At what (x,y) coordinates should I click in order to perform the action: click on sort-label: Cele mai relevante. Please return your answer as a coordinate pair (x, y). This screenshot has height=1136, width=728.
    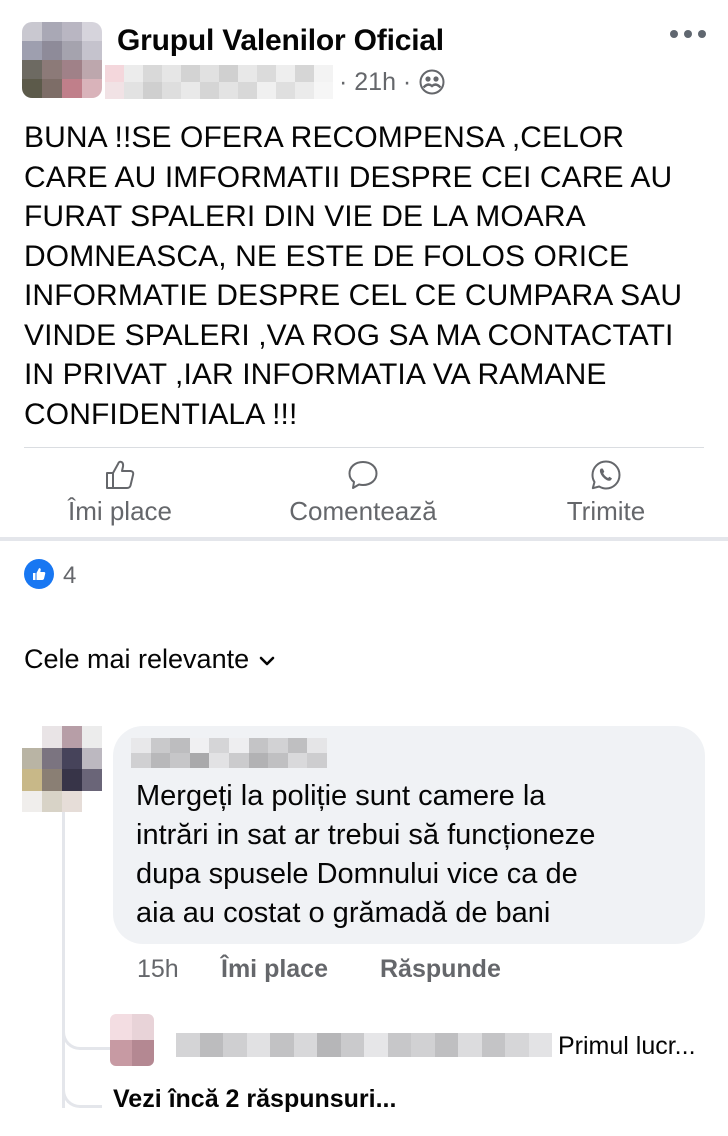
    Looking at the image, I should click on (137, 659).